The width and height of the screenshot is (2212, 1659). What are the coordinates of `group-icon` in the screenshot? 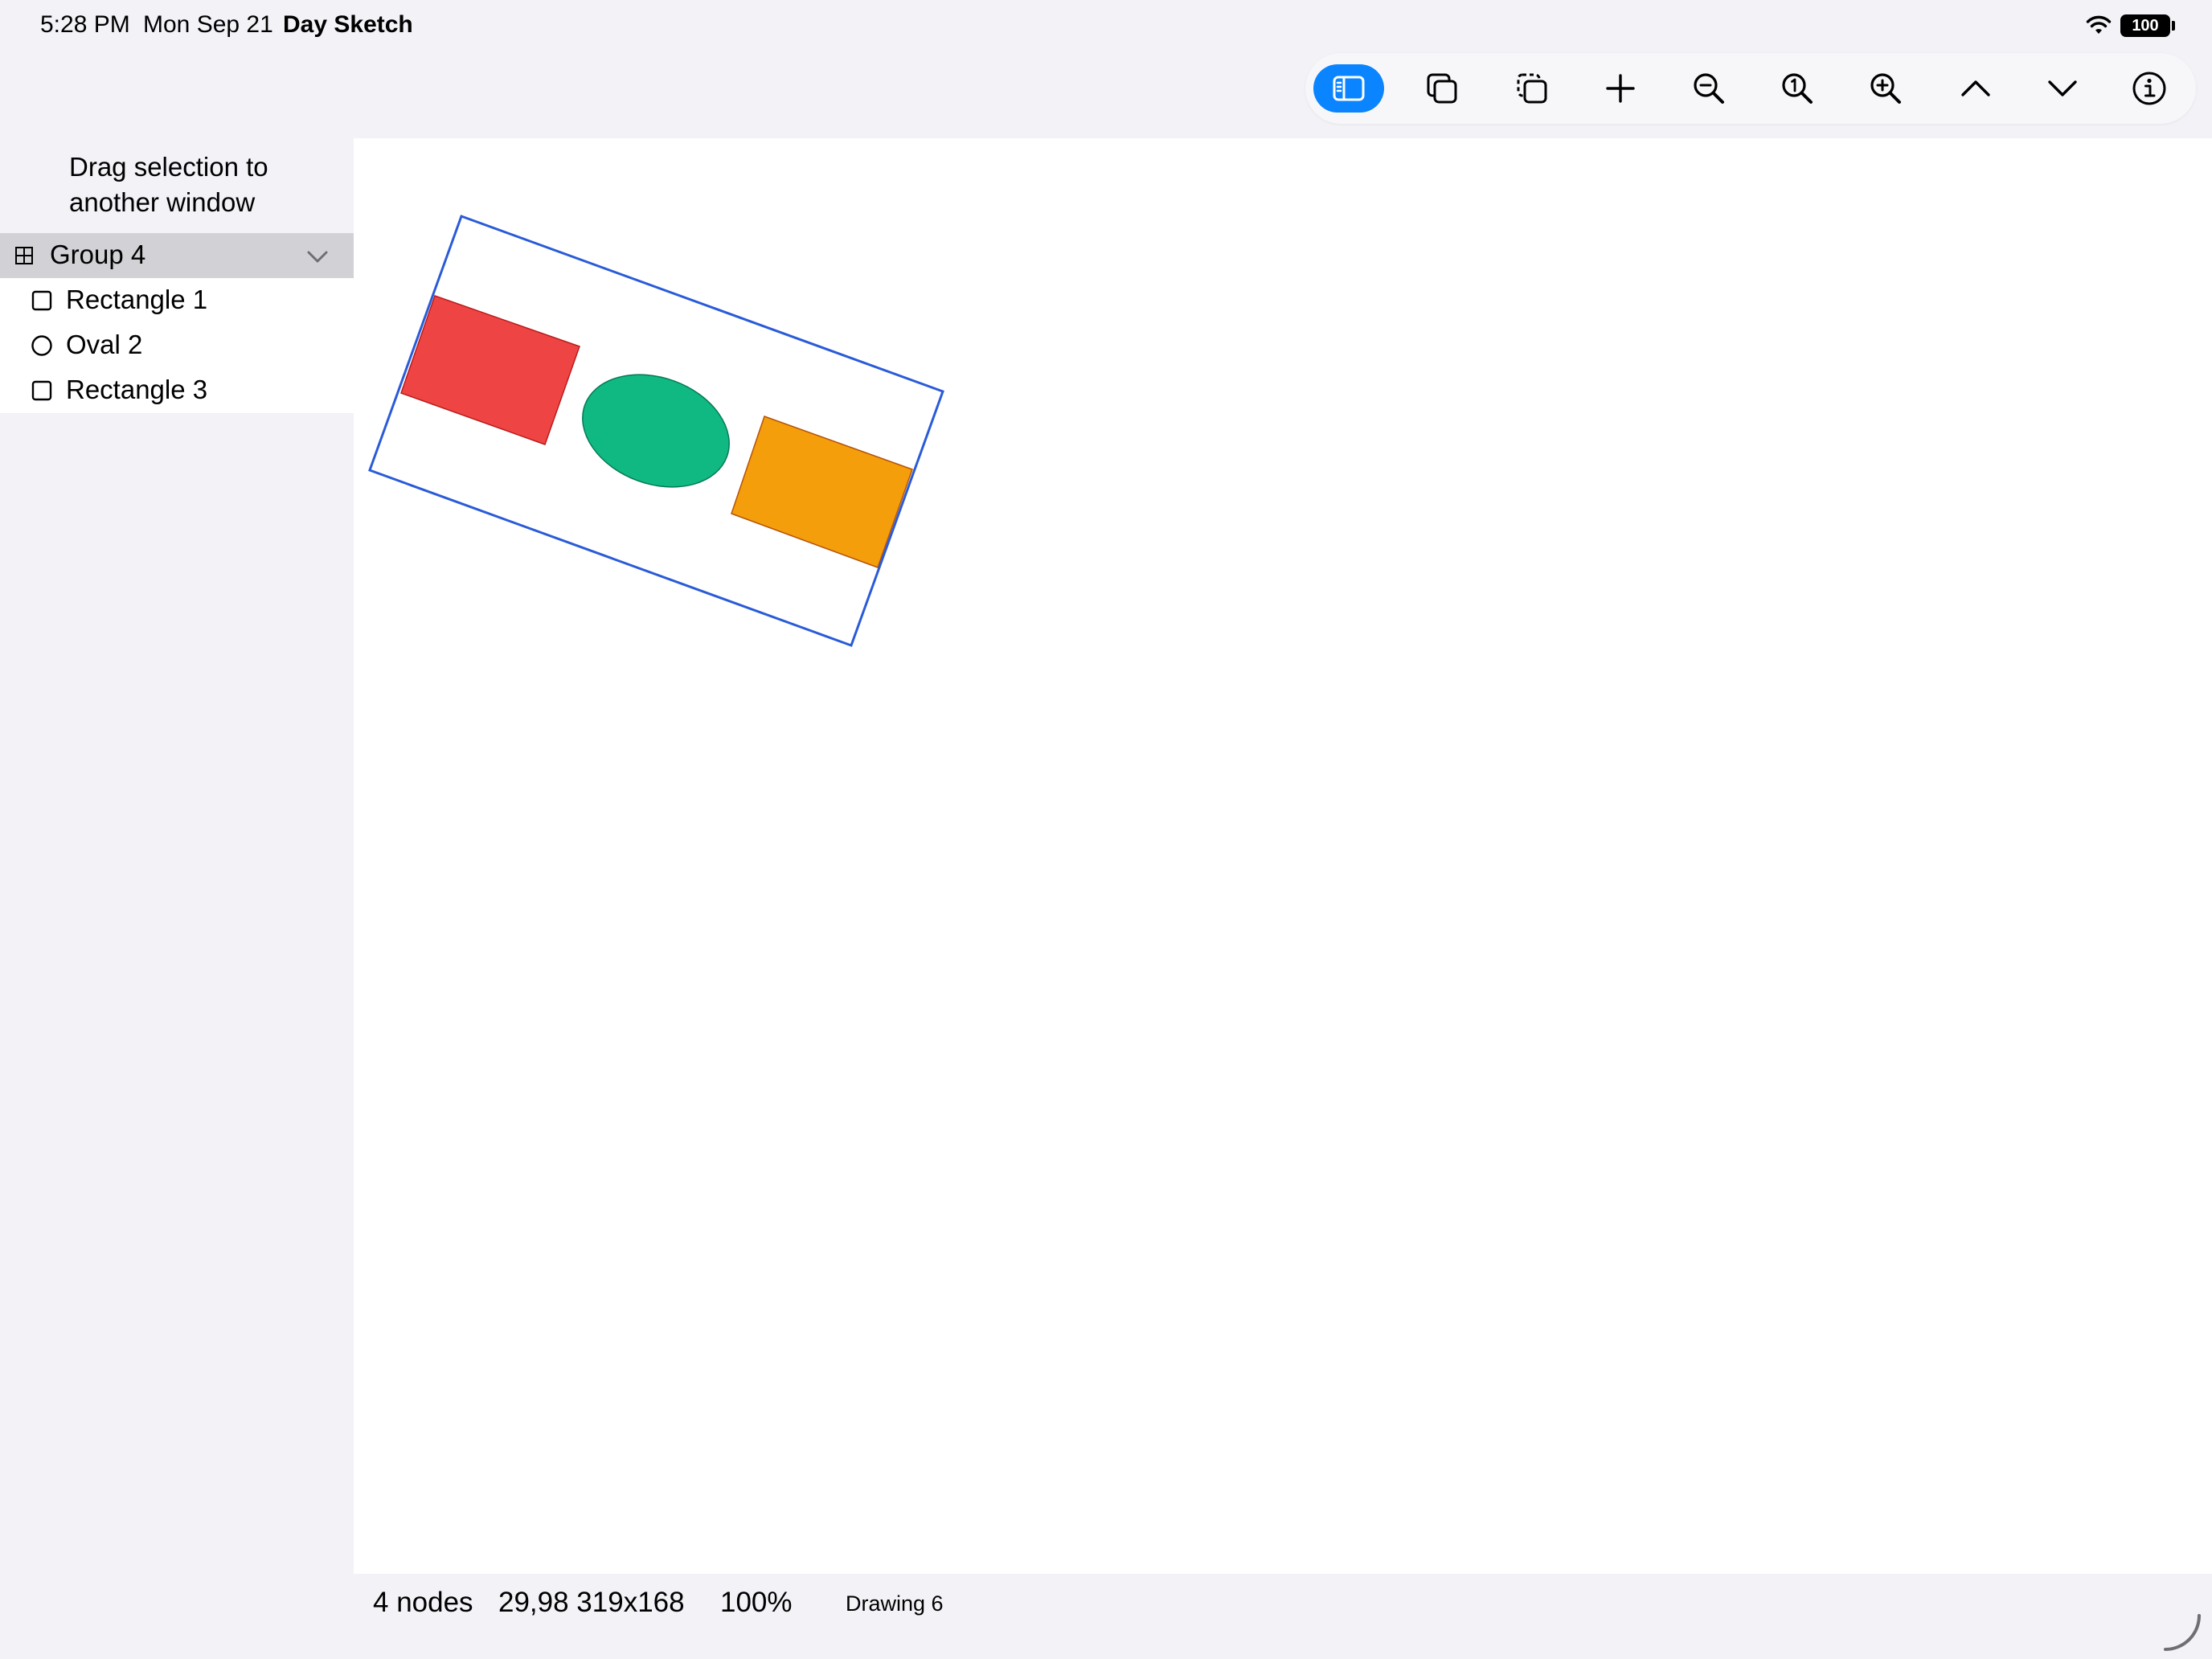 It's located at (24, 255).